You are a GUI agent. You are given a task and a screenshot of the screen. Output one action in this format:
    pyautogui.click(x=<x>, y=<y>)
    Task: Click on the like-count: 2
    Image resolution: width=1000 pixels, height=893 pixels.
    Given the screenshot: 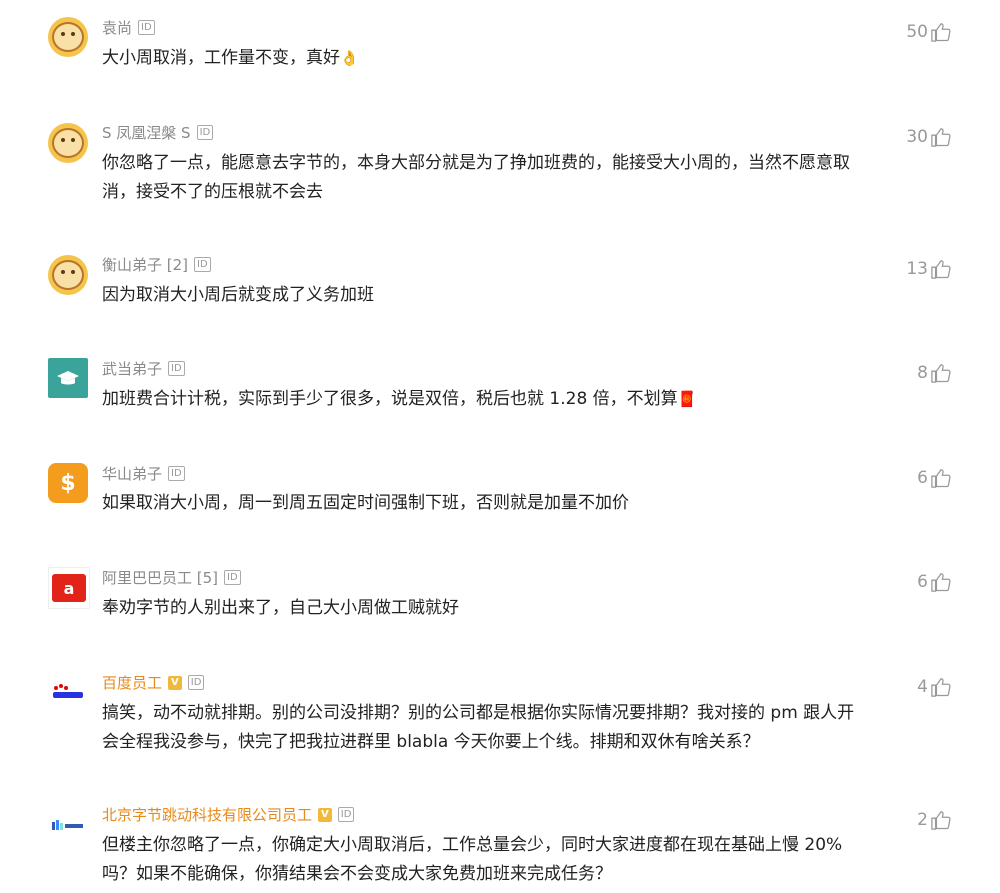 What is the action you would take?
    pyautogui.click(x=922, y=820)
    